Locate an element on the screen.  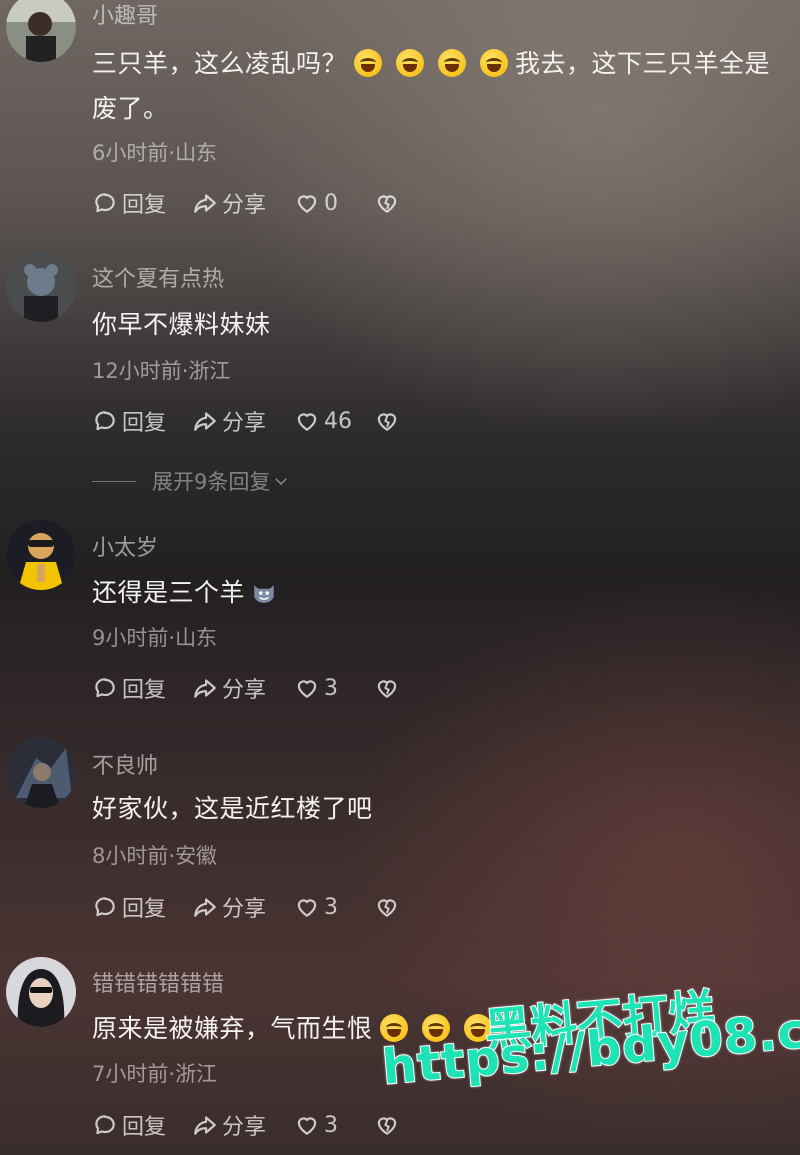
expand-replies-label: 展开9条回复 is located at coordinates (211, 482).